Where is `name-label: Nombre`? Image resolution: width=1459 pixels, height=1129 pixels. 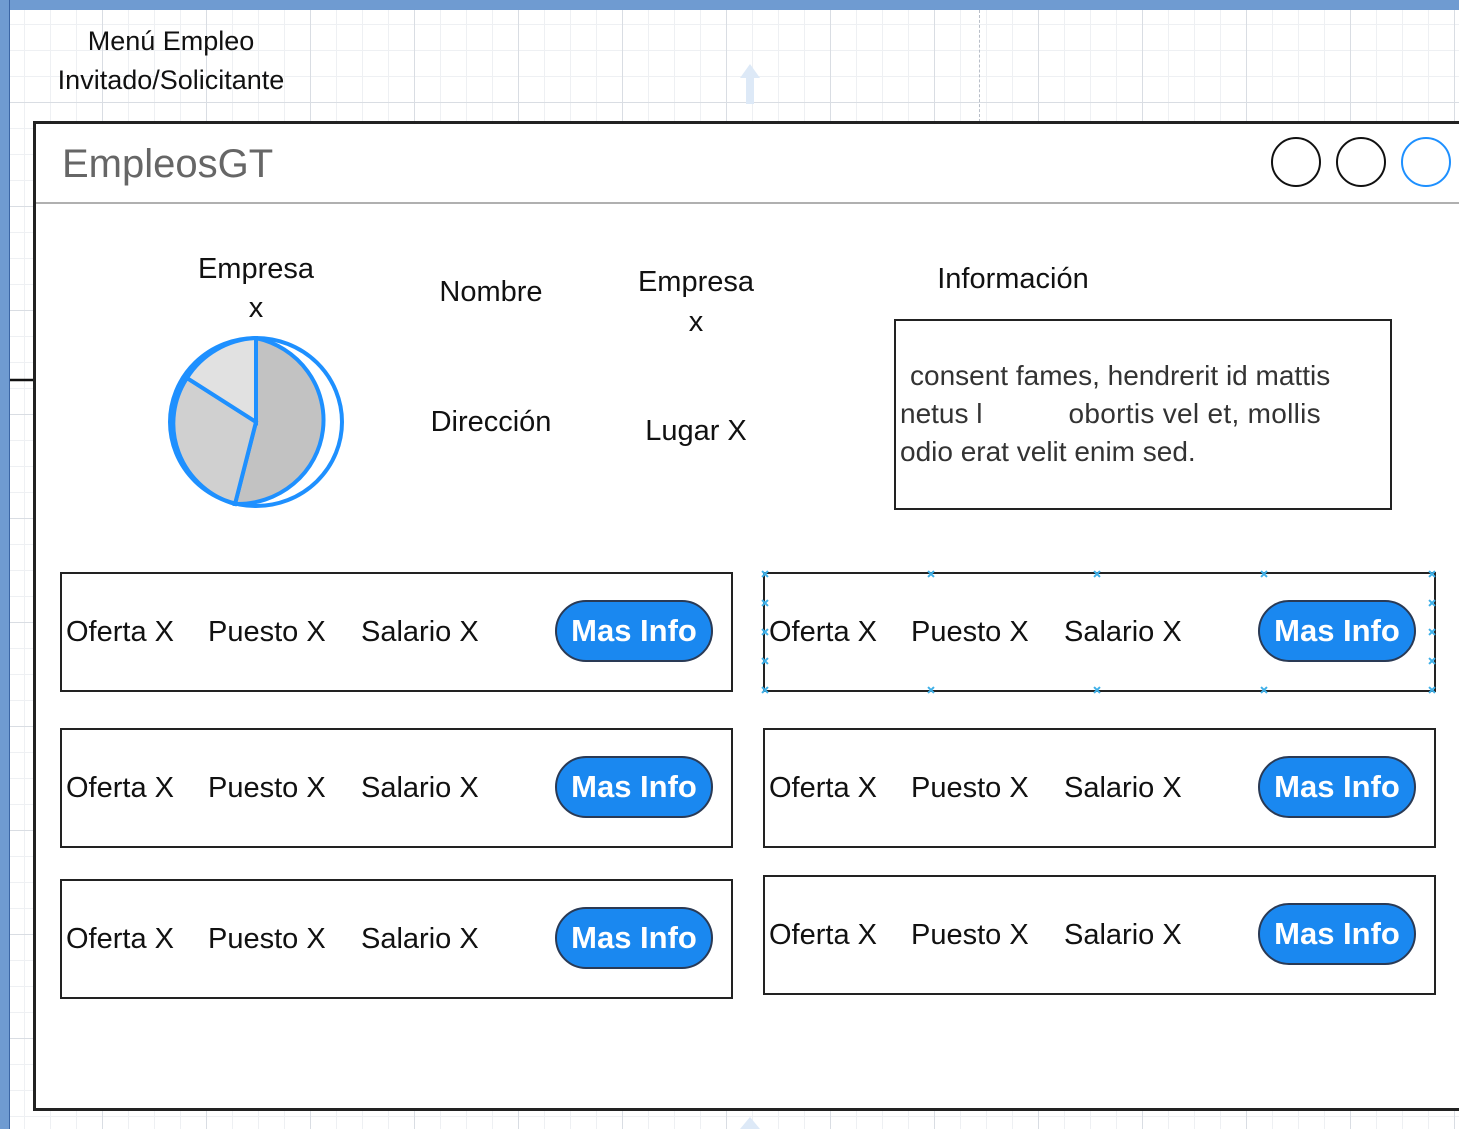 name-label: Nombre is located at coordinates (491, 292).